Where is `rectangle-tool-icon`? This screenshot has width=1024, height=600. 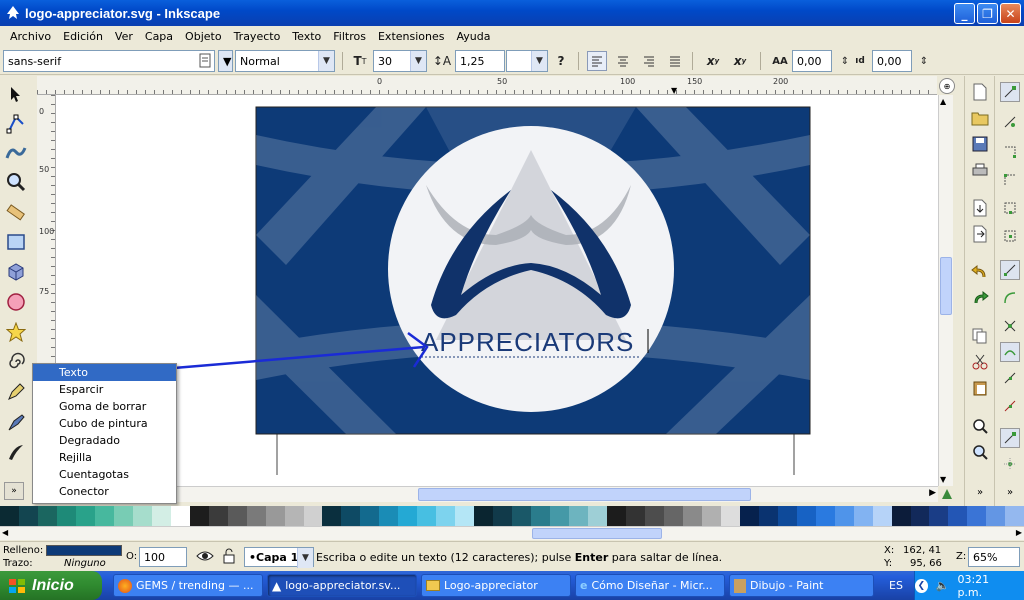
rectangle-tool-icon is located at coordinates (16, 242).